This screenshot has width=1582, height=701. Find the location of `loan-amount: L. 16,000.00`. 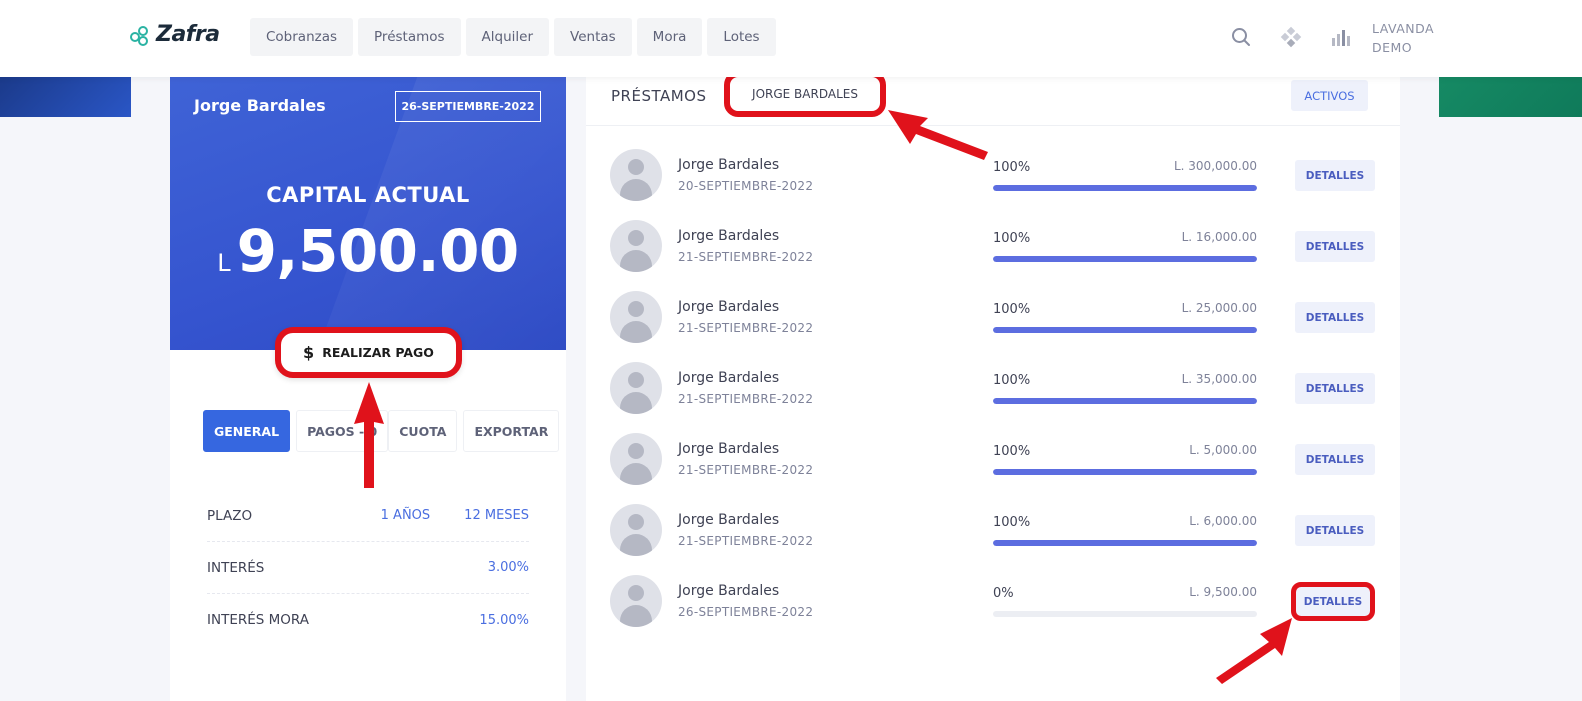

loan-amount: L. 16,000.00 is located at coordinates (1219, 237).